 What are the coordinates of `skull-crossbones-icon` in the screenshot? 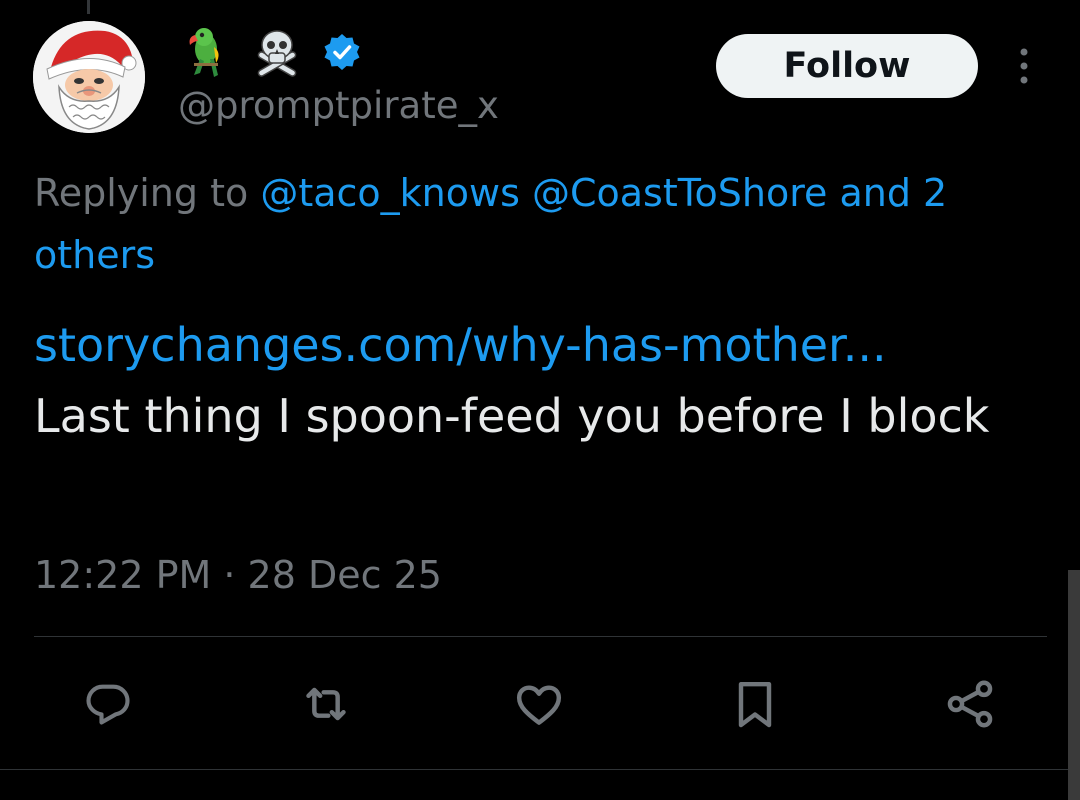 It's located at (277, 53).